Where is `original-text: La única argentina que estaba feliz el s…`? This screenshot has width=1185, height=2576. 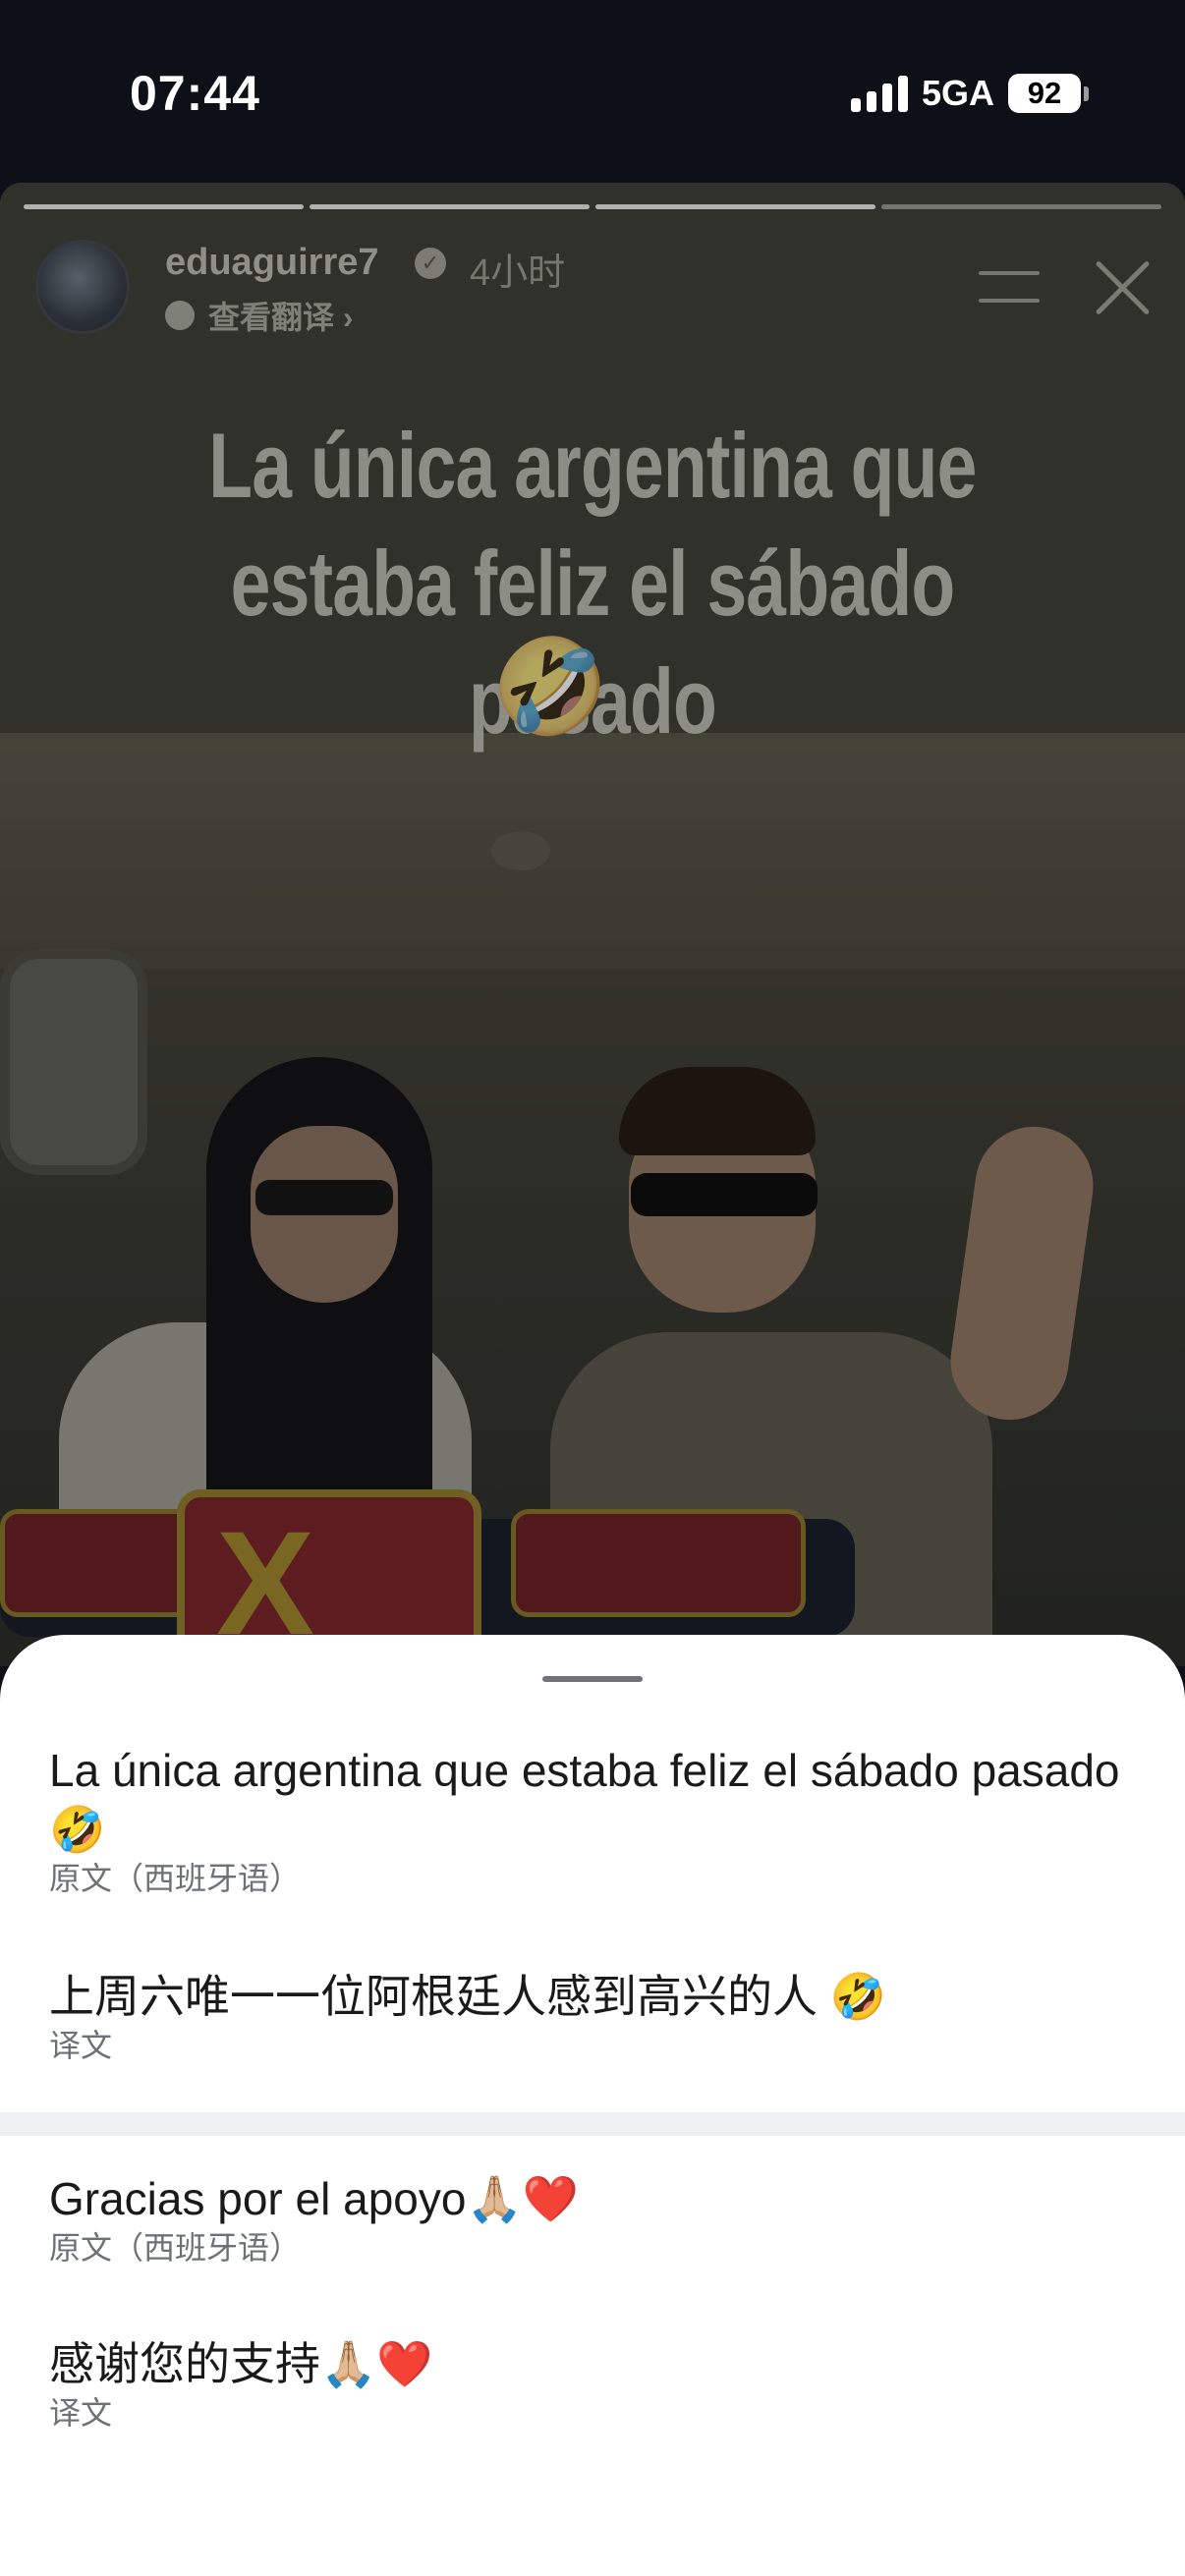
original-text: La única argentina que estaba feliz el s… is located at coordinates (585, 1800).